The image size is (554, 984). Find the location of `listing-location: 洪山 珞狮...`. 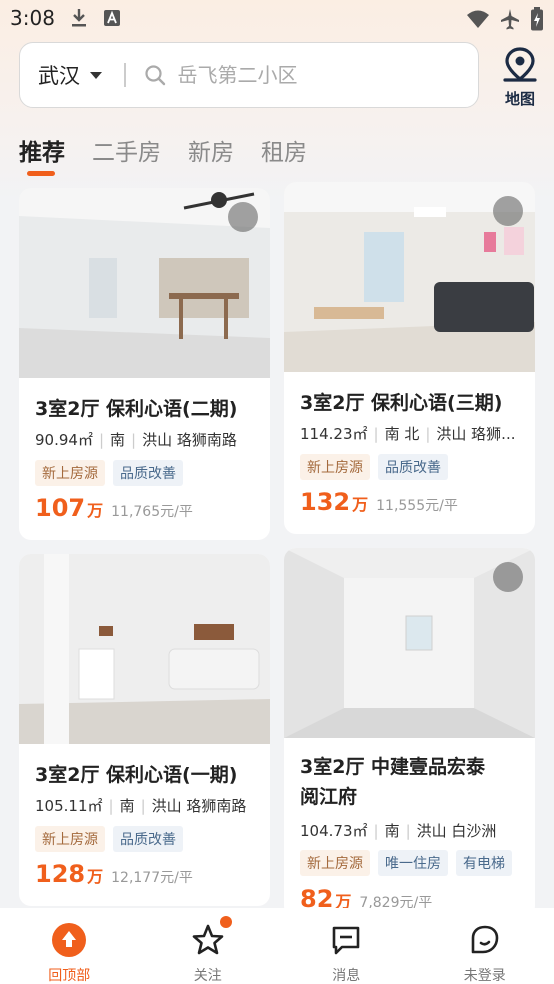

listing-location: 洪山 珞狮... is located at coordinates (476, 434).